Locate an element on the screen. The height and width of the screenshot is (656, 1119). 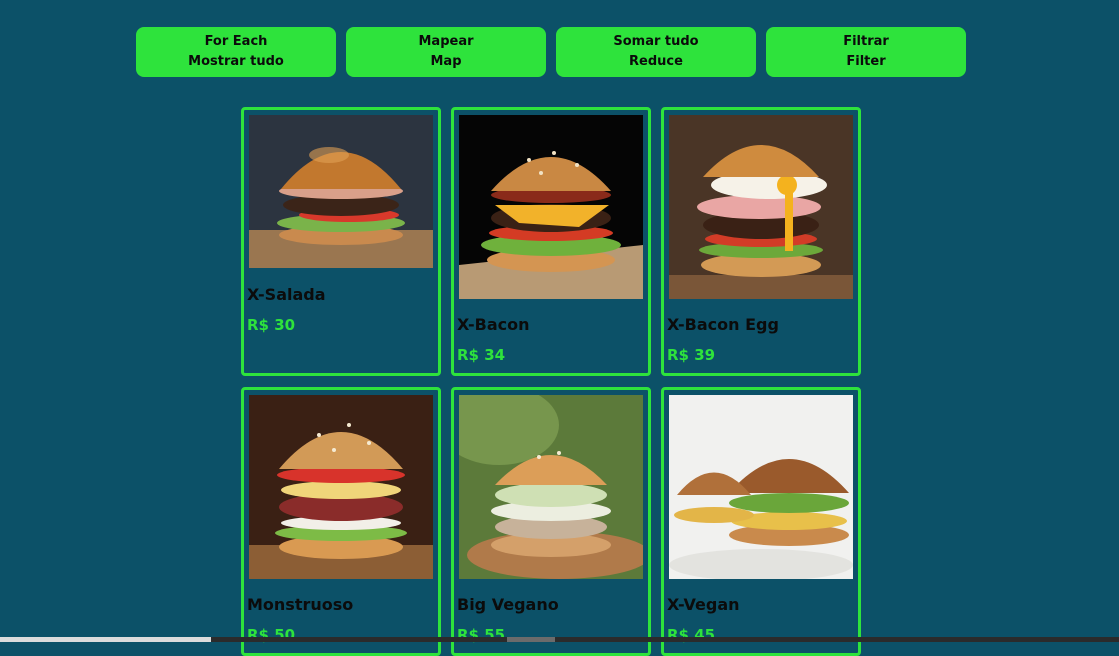
scrollbar-track is located at coordinates (665, 639).